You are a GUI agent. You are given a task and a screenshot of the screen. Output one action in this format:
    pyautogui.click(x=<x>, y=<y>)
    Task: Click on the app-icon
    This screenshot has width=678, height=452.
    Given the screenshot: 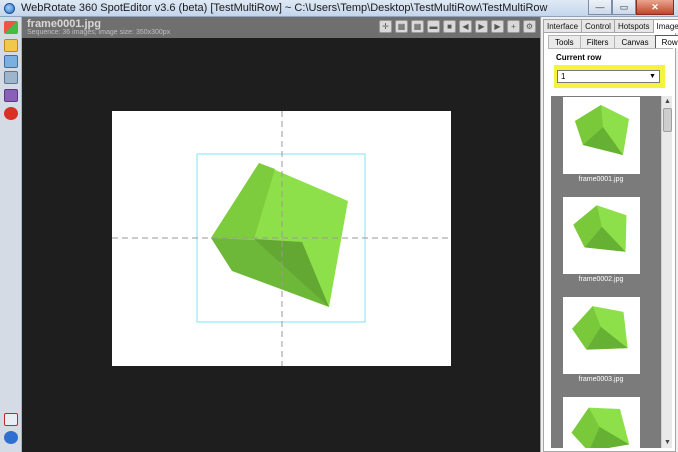 What is the action you would take?
    pyautogui.click(x=9, y=8)
    